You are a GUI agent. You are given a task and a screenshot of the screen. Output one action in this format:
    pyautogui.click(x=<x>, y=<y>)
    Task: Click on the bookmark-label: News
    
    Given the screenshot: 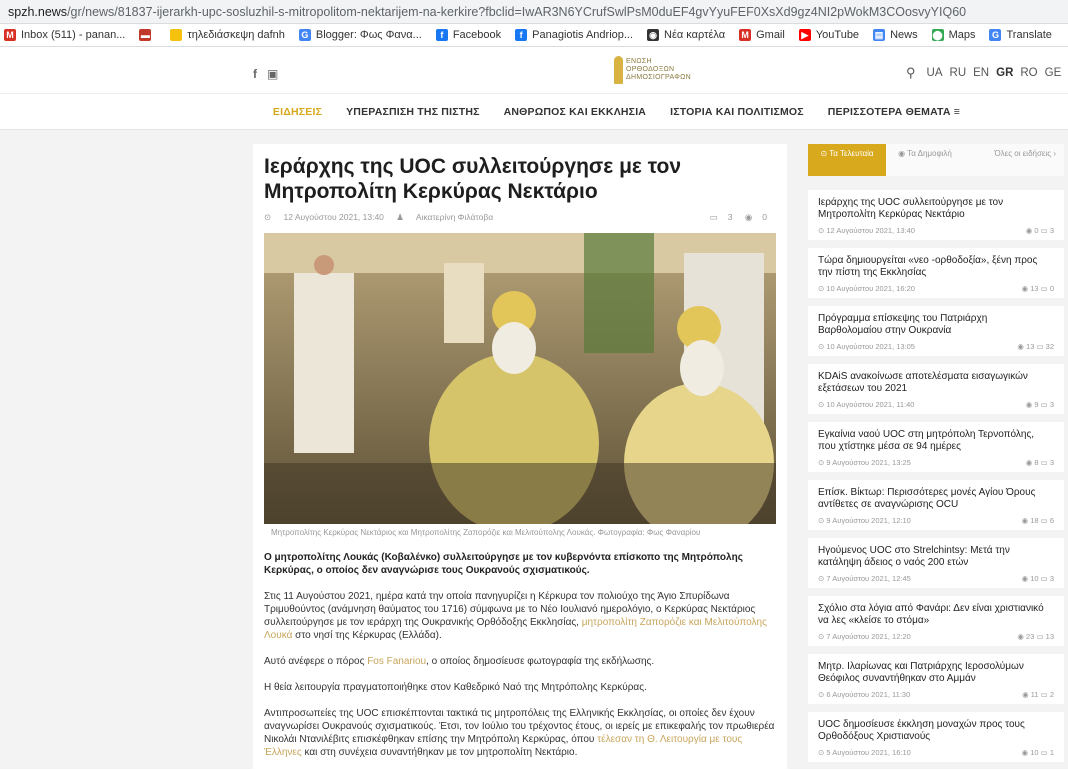 What is the action you would take?
    pyautogui.click(x=904, y=35)
    